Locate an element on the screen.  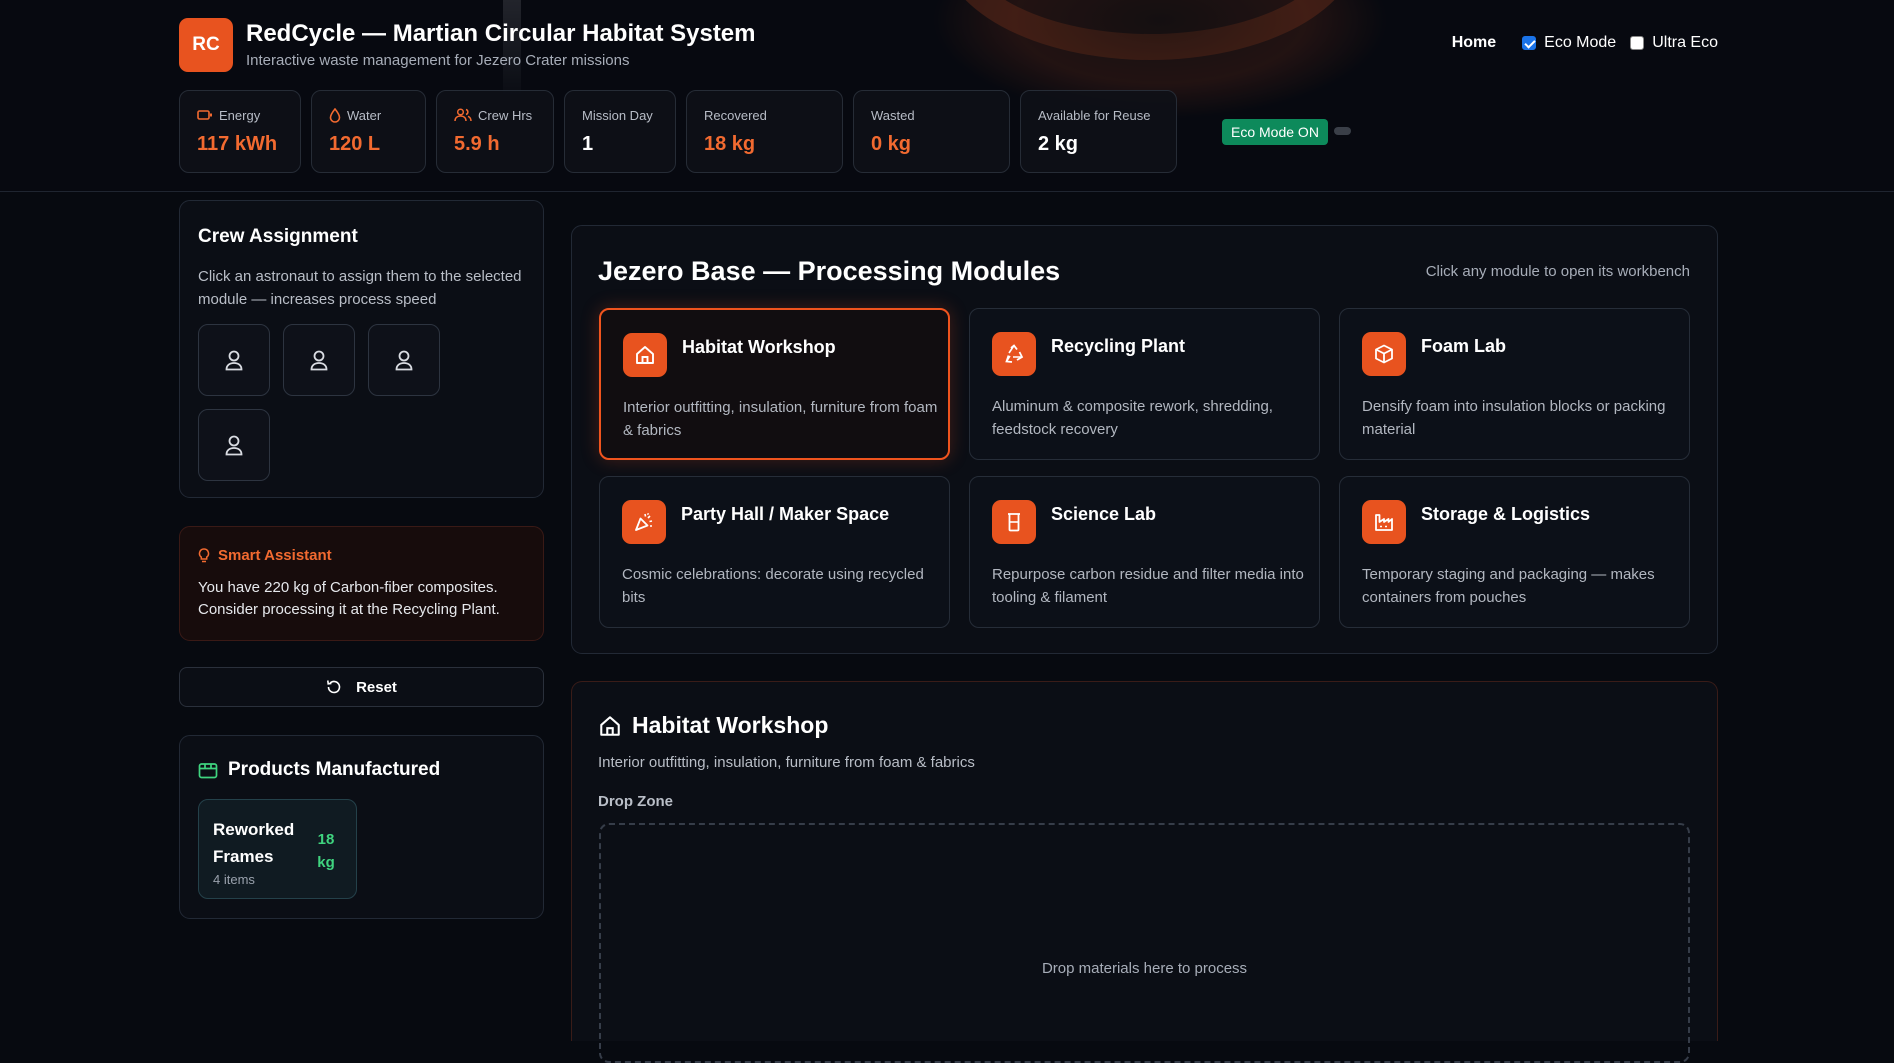
ultra-eco-toggle: Ultra Eco is located at coordinates (1674, 43).